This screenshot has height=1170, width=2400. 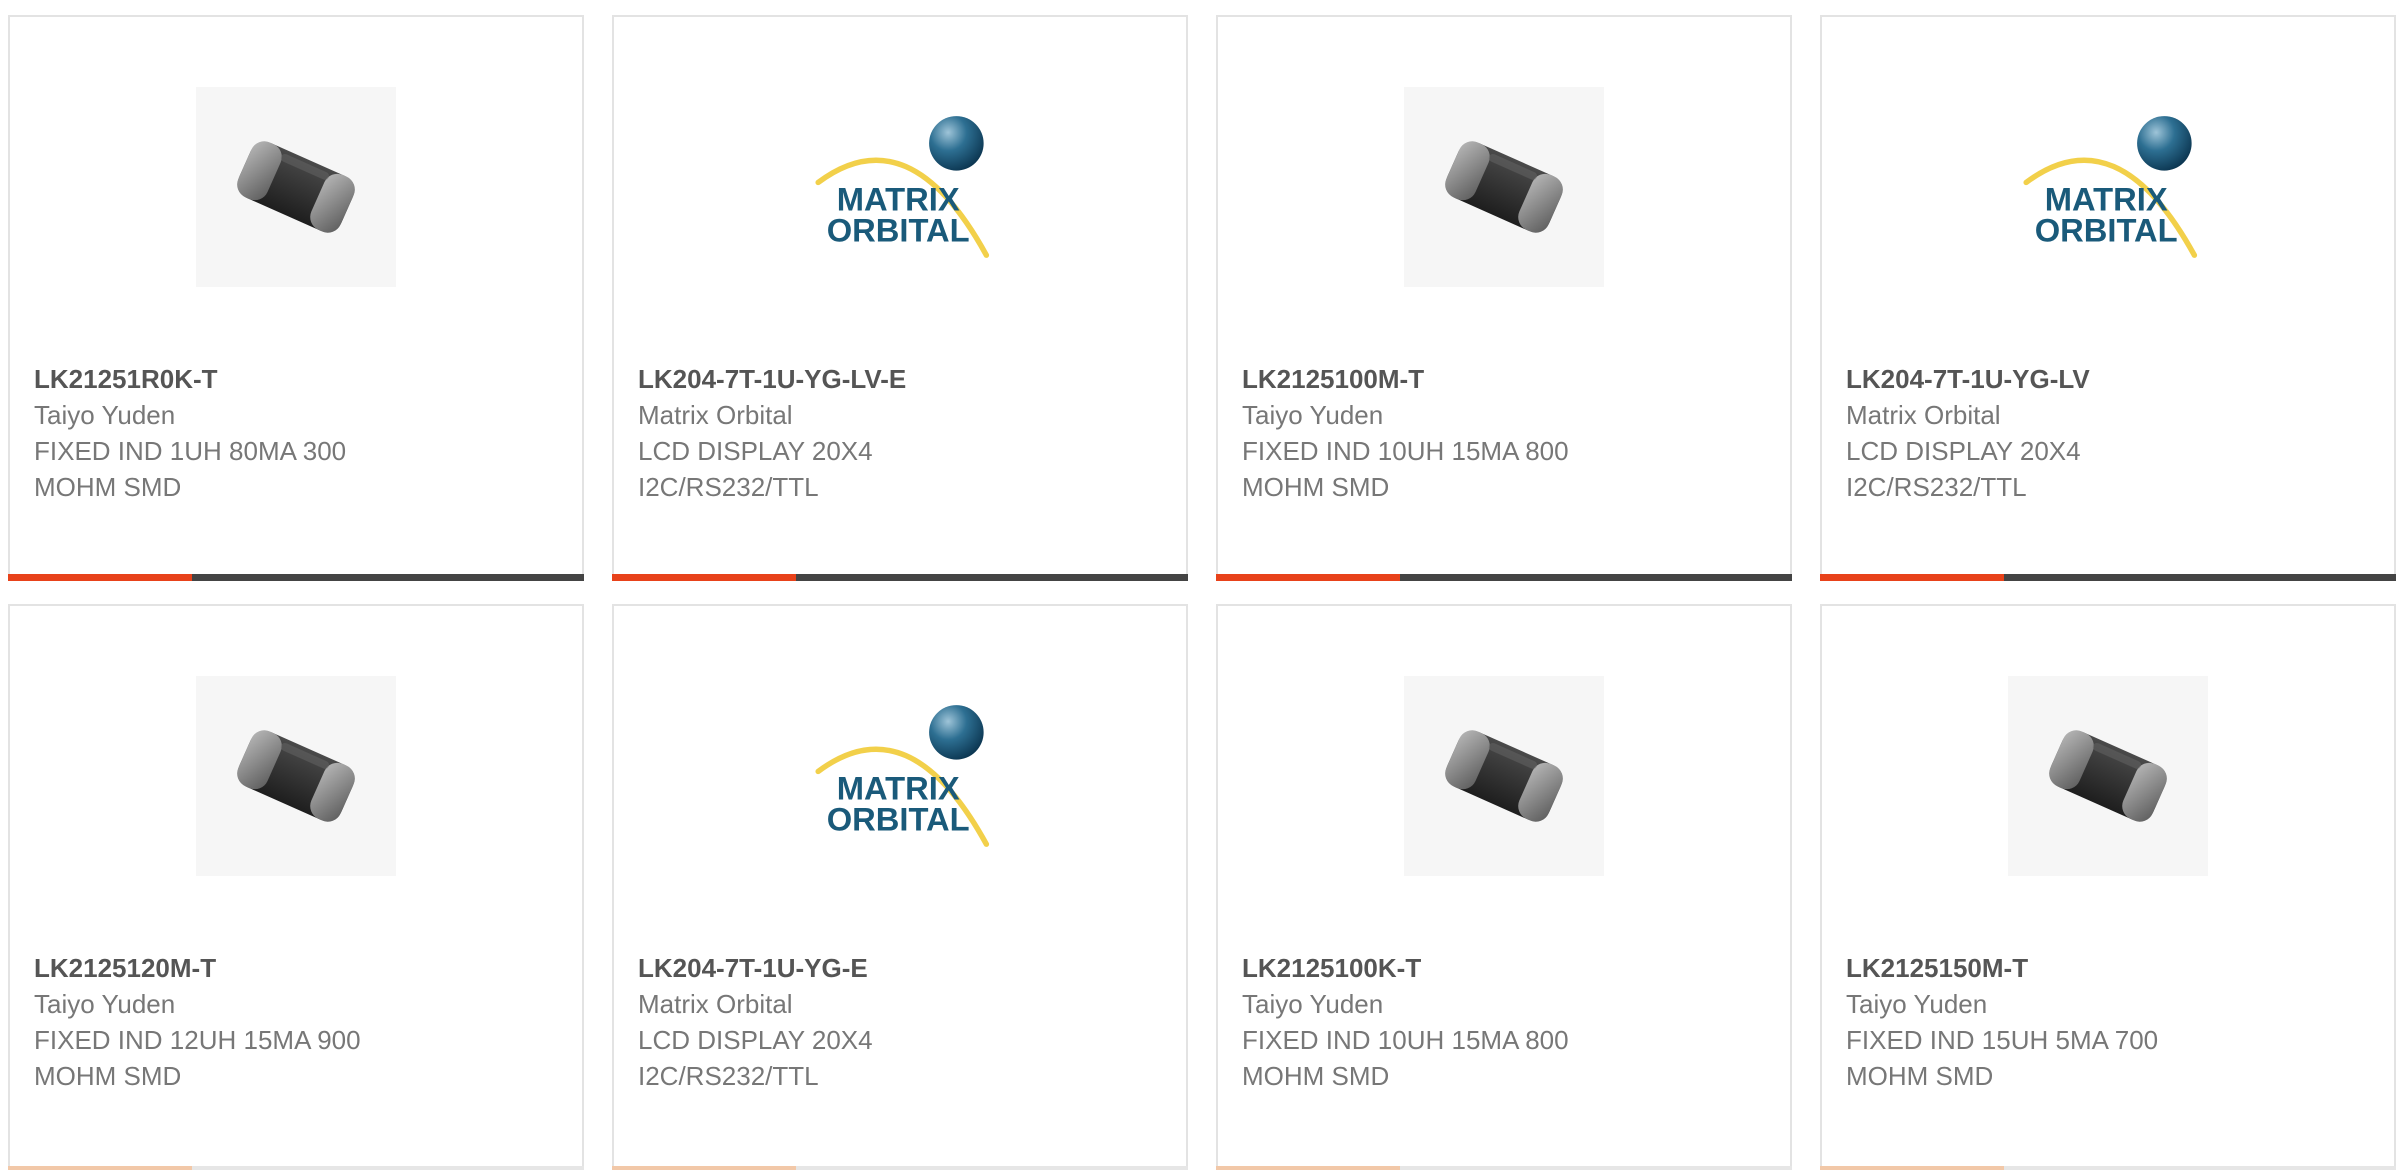 What do you see at coordinates (1506, 968) in the screenshot?
I see `part-number: LK2125100K-T` at bounding box center [1506, 968].